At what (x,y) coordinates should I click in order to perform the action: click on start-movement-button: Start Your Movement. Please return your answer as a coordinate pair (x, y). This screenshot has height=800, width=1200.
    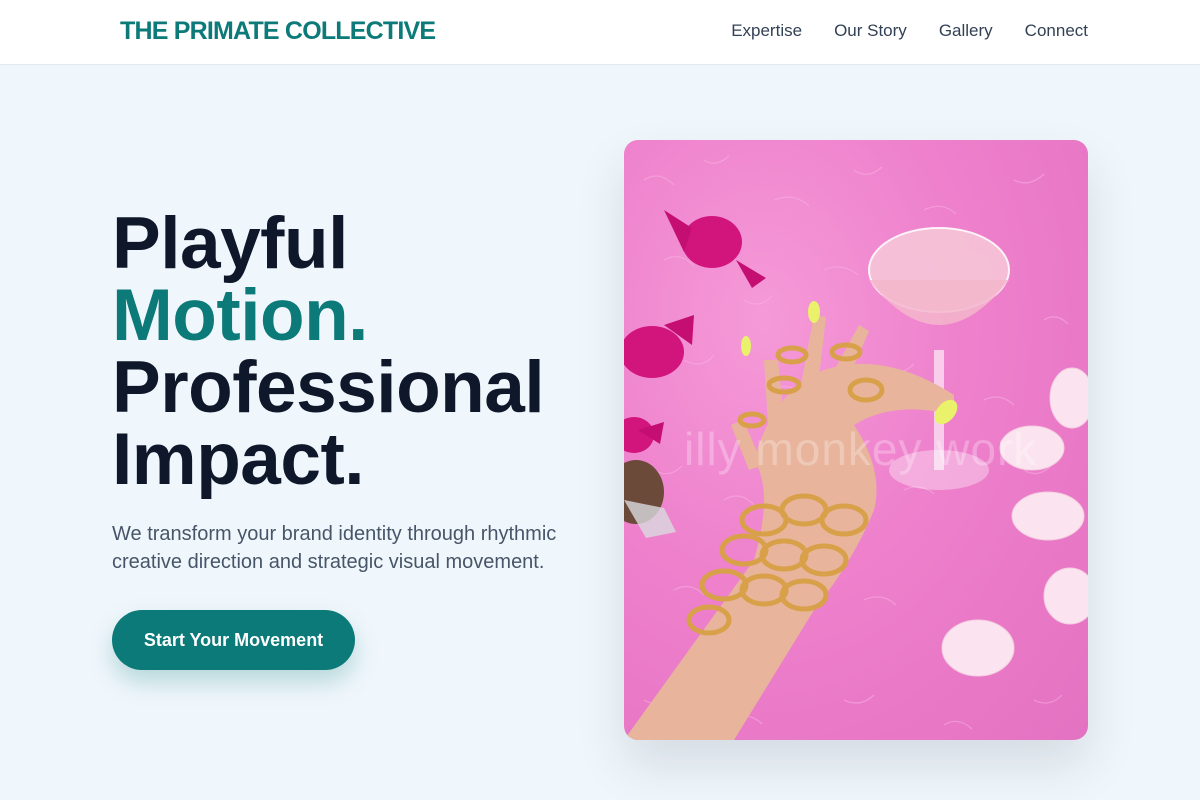
    Looking at the image, I should click on (233, 640).